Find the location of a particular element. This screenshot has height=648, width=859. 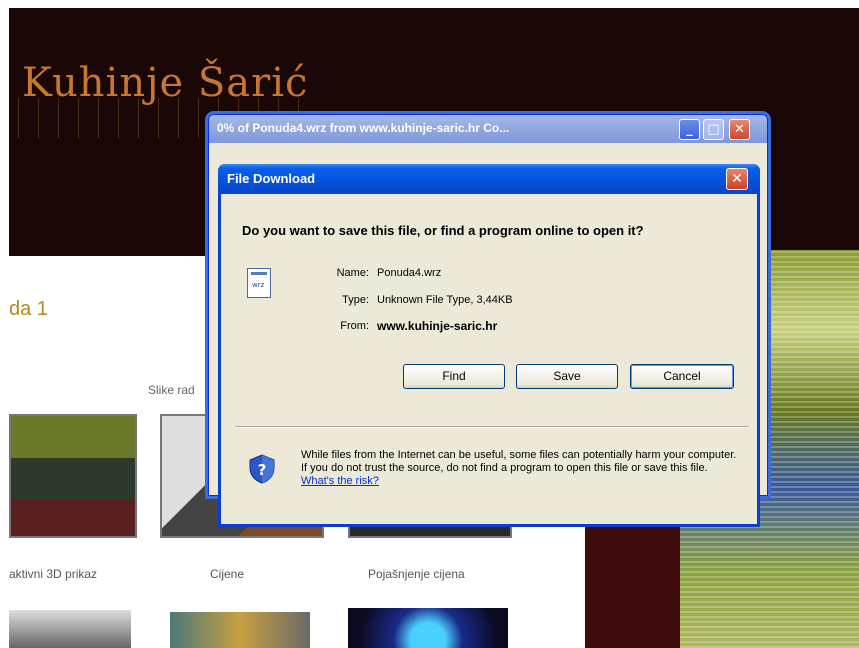

document-icon-text: wrz is located at coordinates (258, 285).